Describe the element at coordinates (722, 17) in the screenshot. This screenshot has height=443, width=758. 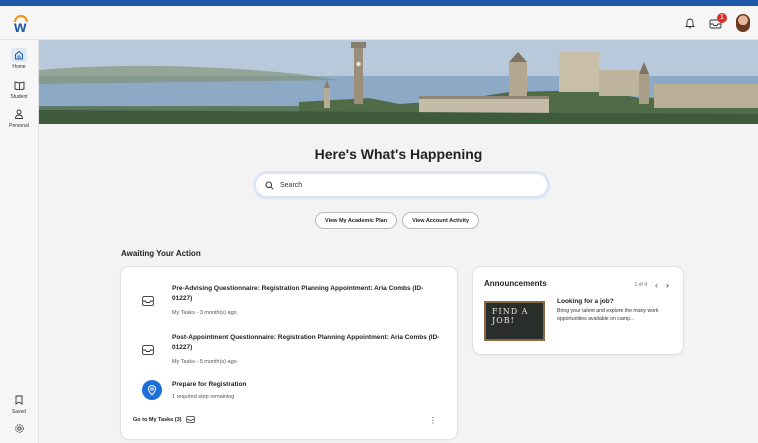
I see `notification-badge: 1` at that location.